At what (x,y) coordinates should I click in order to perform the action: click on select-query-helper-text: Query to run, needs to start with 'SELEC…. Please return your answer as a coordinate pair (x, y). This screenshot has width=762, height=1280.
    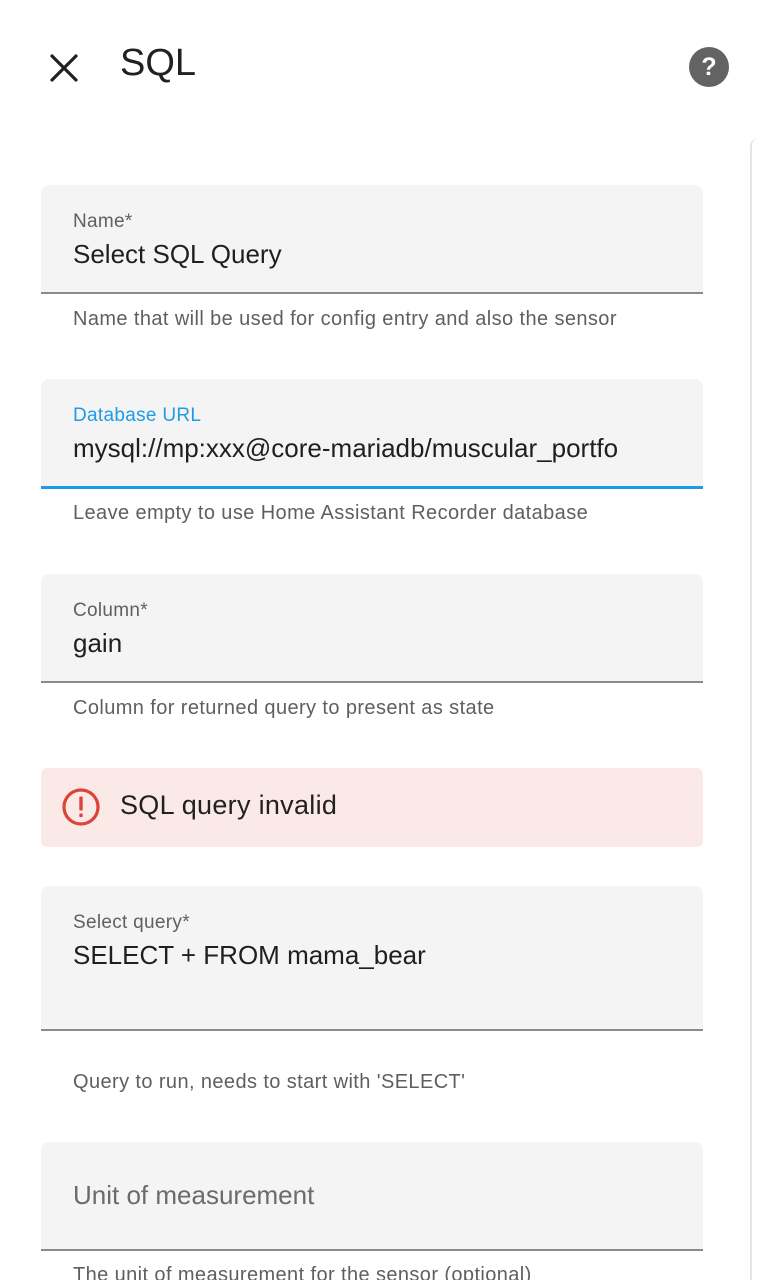
    Looking at the image, I should click on (269, 1082).